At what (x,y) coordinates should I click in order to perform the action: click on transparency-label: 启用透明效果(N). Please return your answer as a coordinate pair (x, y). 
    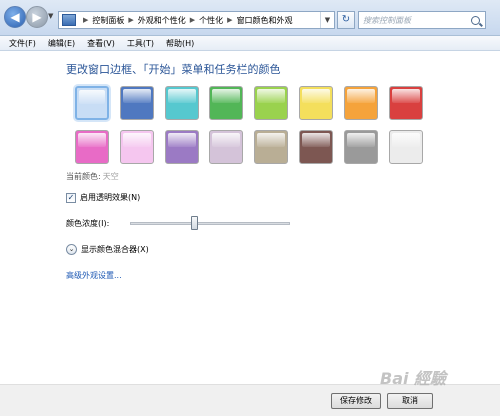
    Looking at the image, I should click on (110, 197).